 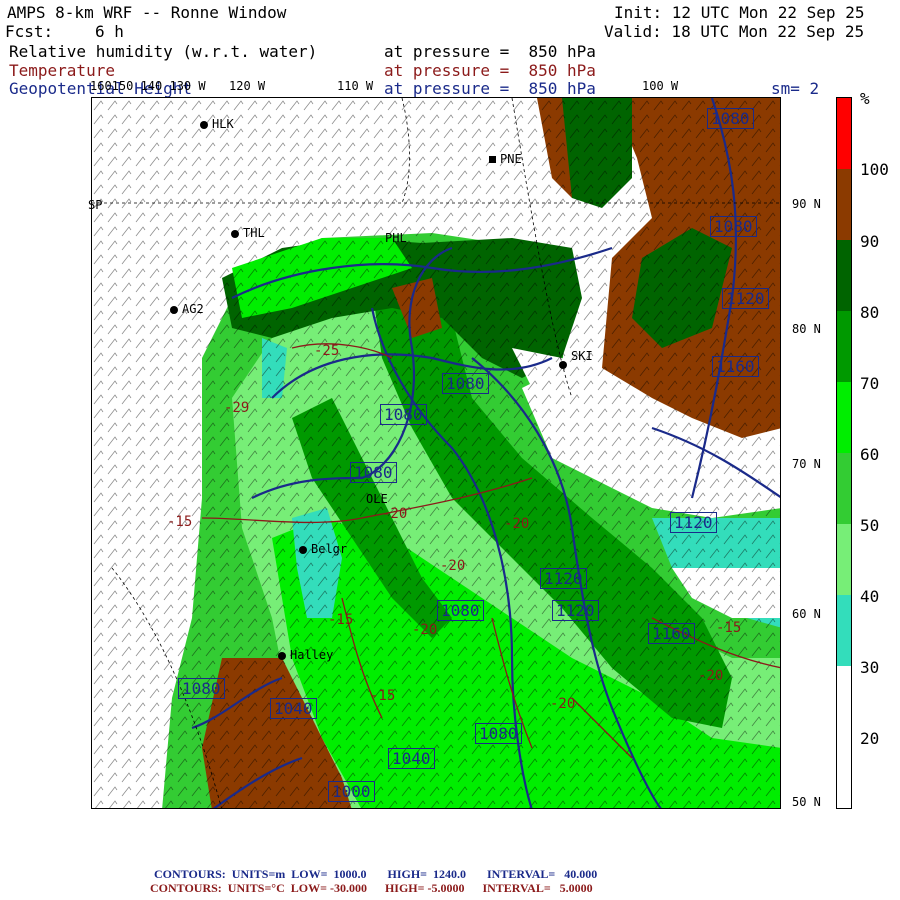 I want to click on station-pne: PNE, so click(x=505, y=159).